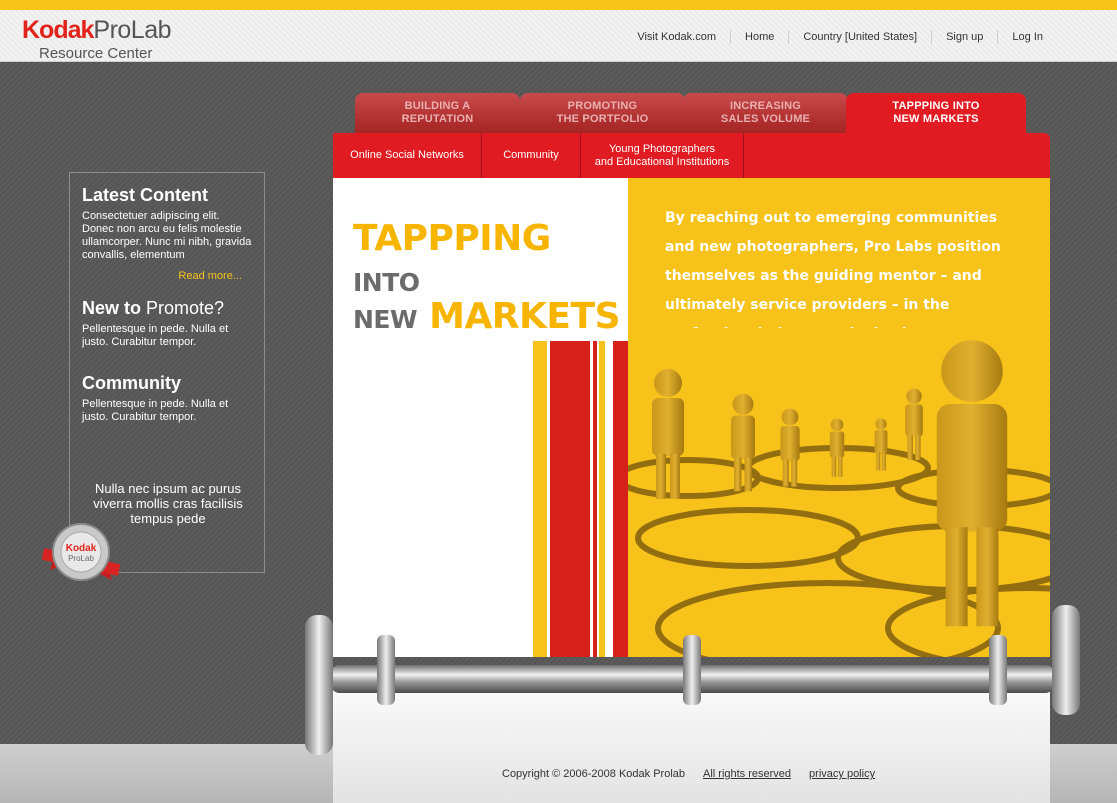  I want to click on nav-sign-up: Sign up, so click(964, 37).